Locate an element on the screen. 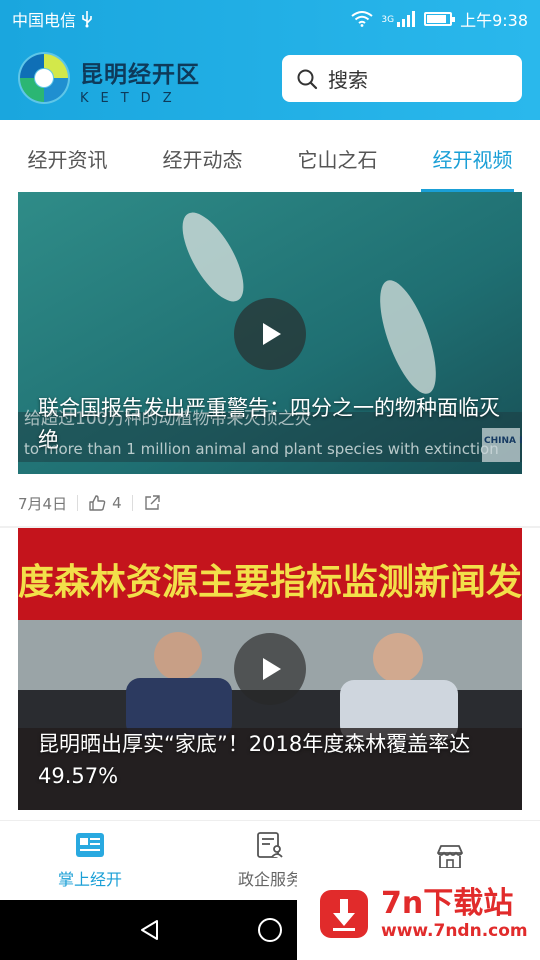  back-icon is located at coordinates (150, 930).